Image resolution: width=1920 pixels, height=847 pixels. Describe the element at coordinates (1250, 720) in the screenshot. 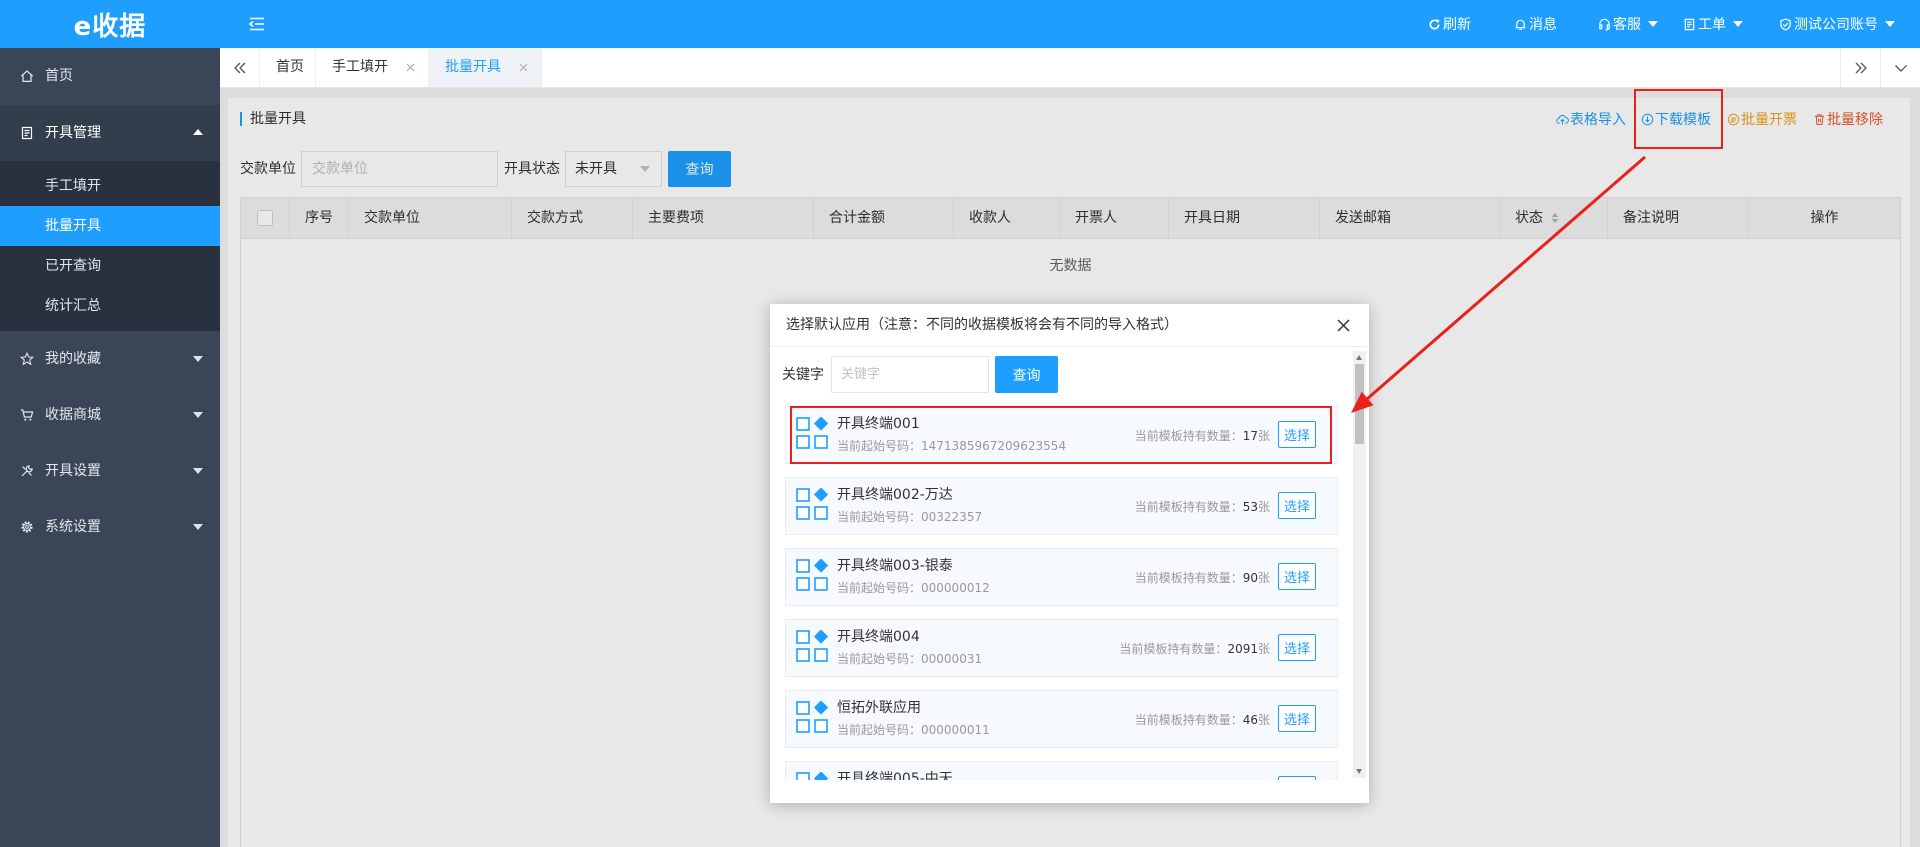

I see `count-value: 46` at that location.